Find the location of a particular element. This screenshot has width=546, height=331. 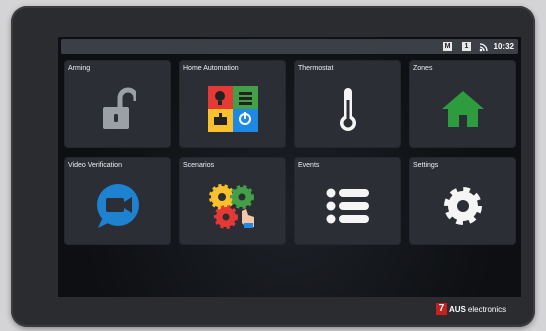

list-icon is located at coordinates (347, 206).